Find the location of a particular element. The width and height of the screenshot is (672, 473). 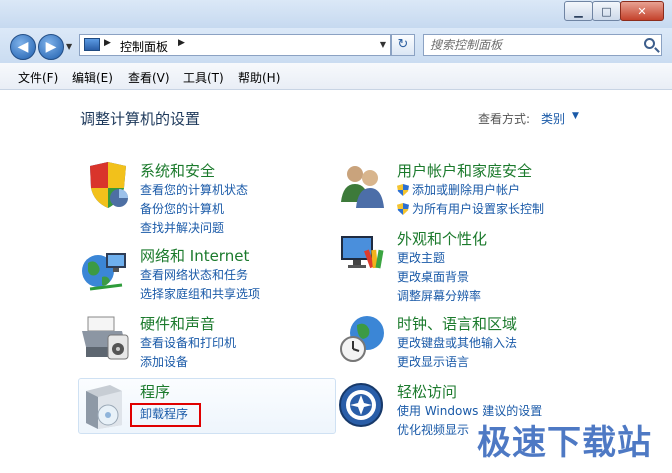

title-bar: ▁ □ ✕ is located at coordinates (336, 14).